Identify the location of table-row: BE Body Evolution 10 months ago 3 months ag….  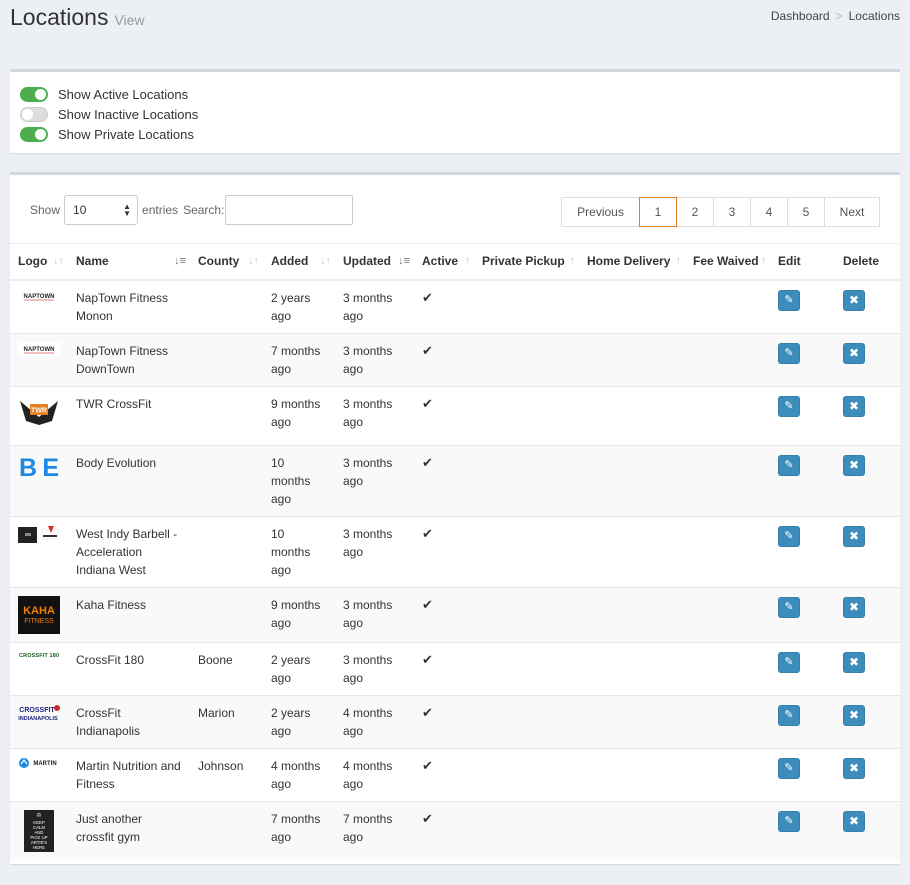
(455, 480).